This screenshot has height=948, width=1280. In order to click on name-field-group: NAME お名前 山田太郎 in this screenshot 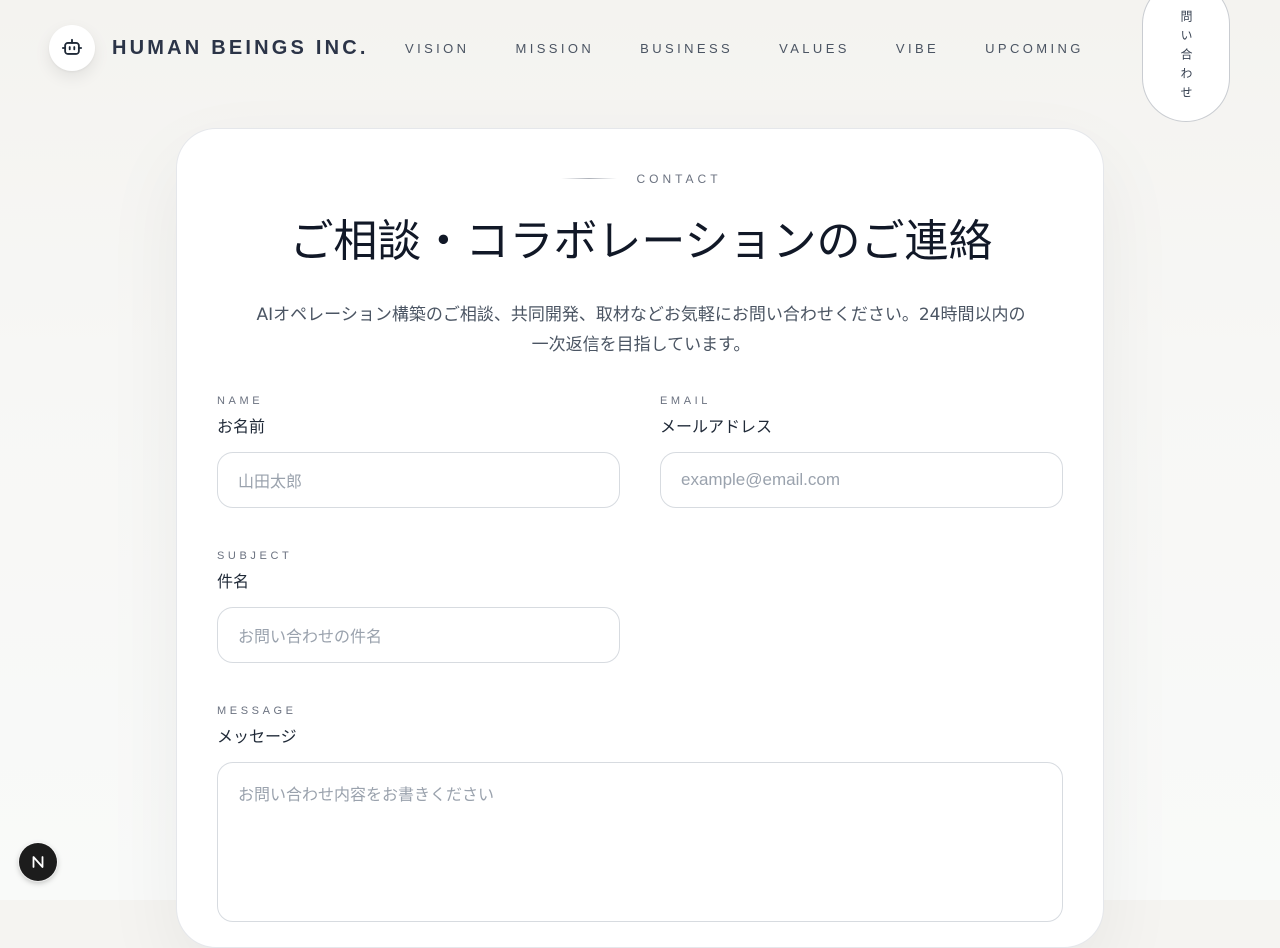, I will do `click(418, 451)`.